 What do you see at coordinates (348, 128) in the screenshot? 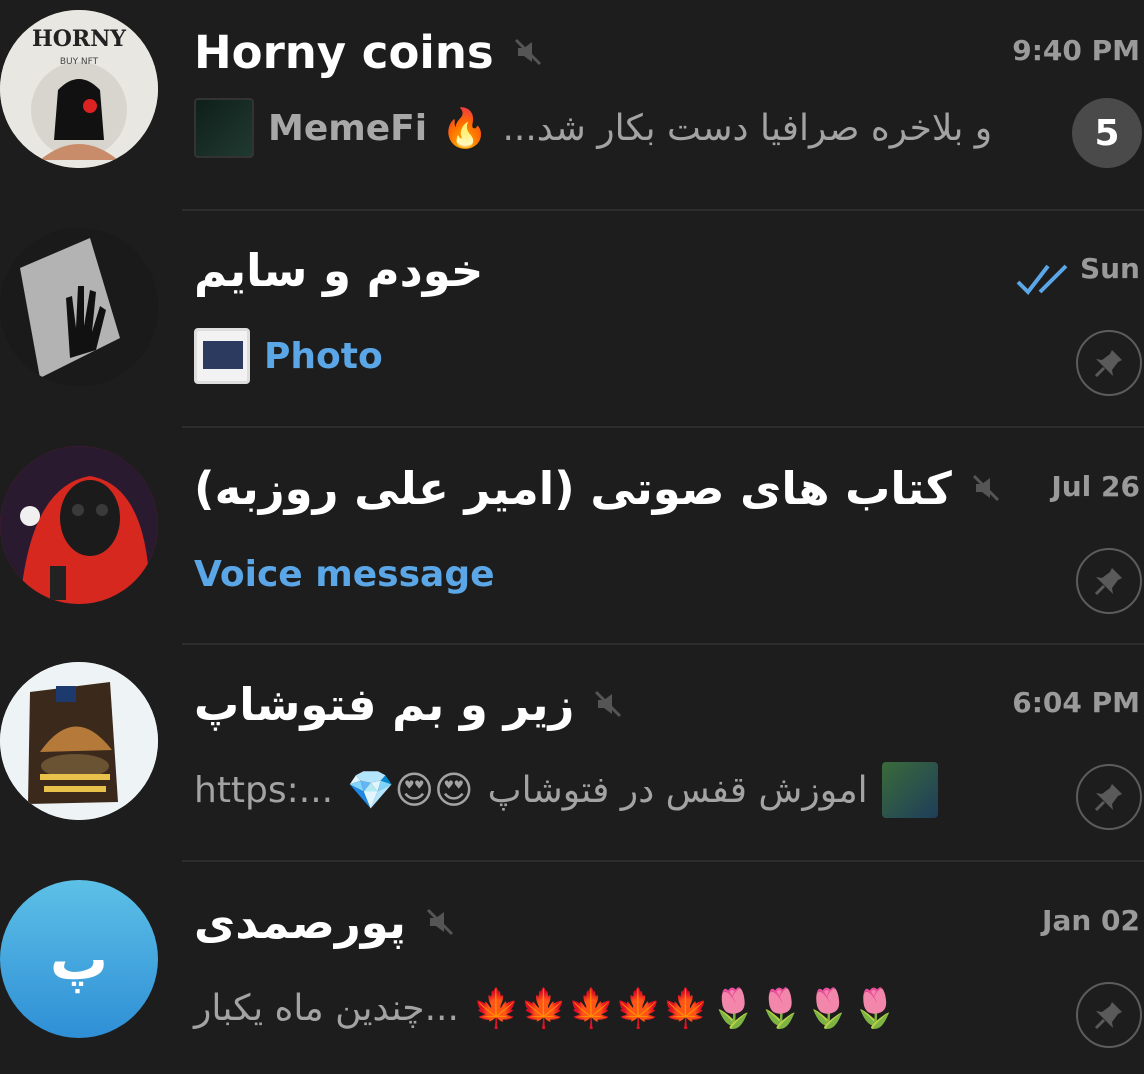
I see `preview-sender: MemeFi` at bounding box center [348, 128].